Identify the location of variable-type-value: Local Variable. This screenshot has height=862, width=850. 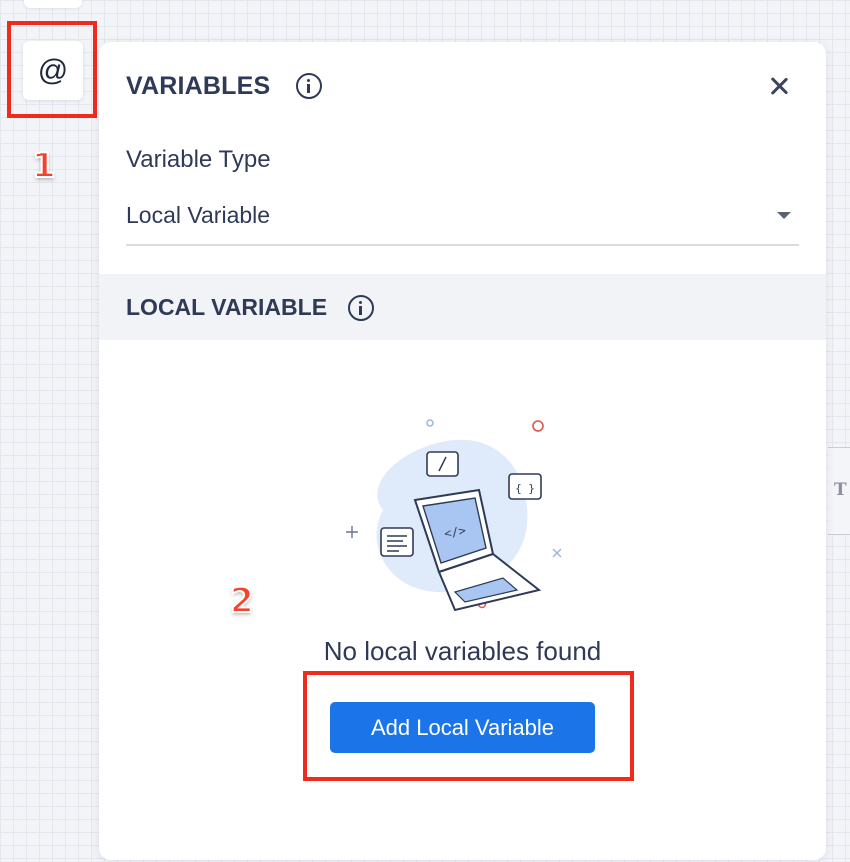
(198, 215).